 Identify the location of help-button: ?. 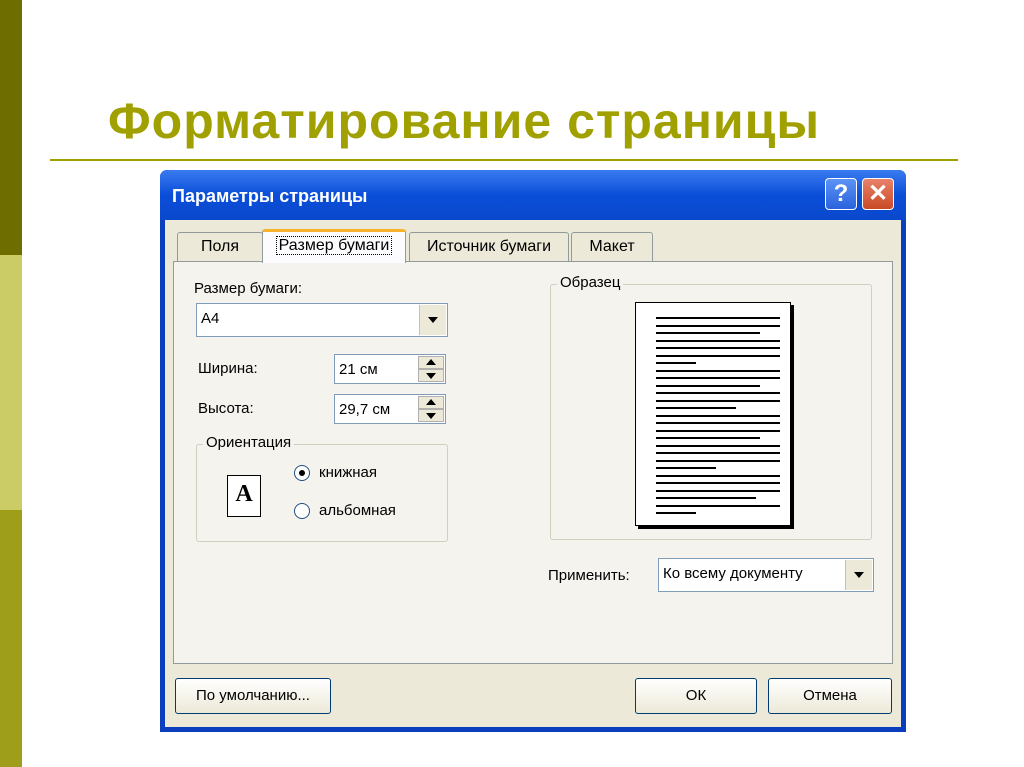
(841, 194).